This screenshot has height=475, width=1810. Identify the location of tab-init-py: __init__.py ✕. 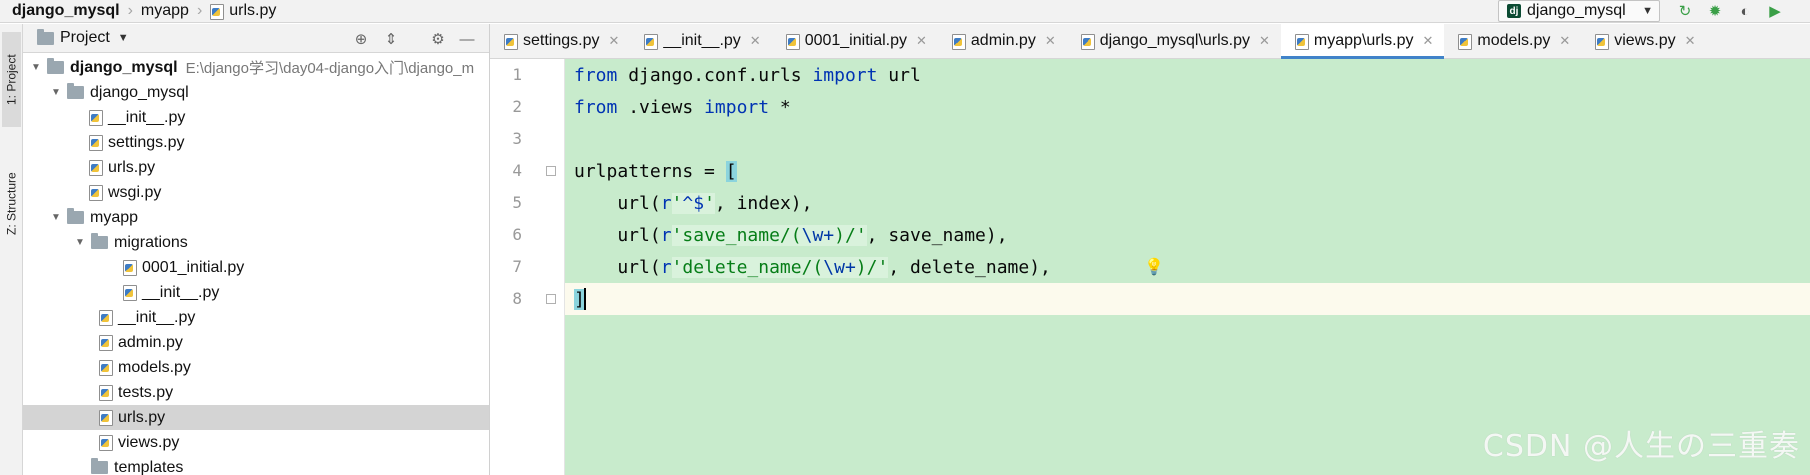
(700, 41).